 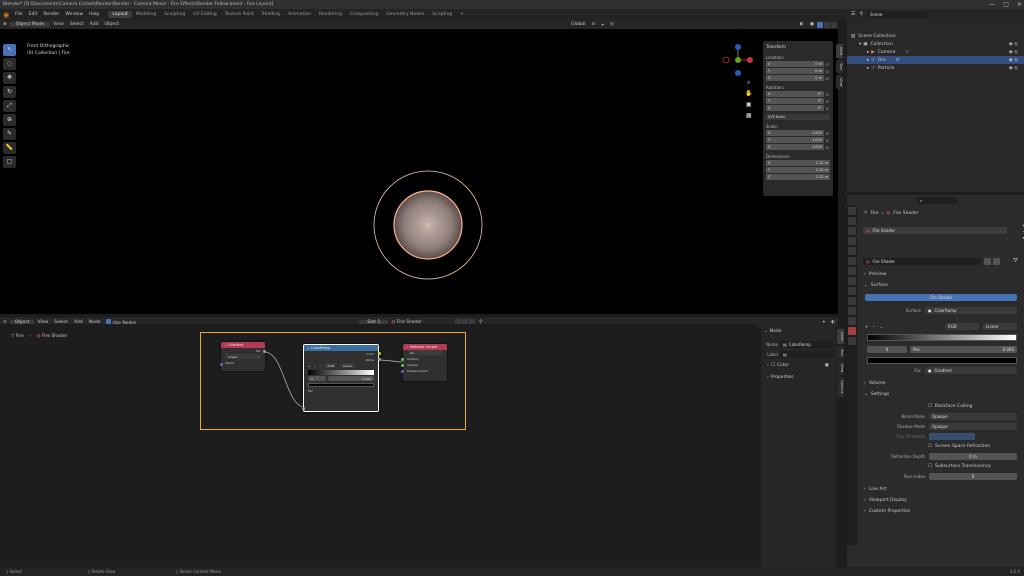 I want to click on tab-tool: Tool, so click(x=839, y=66).